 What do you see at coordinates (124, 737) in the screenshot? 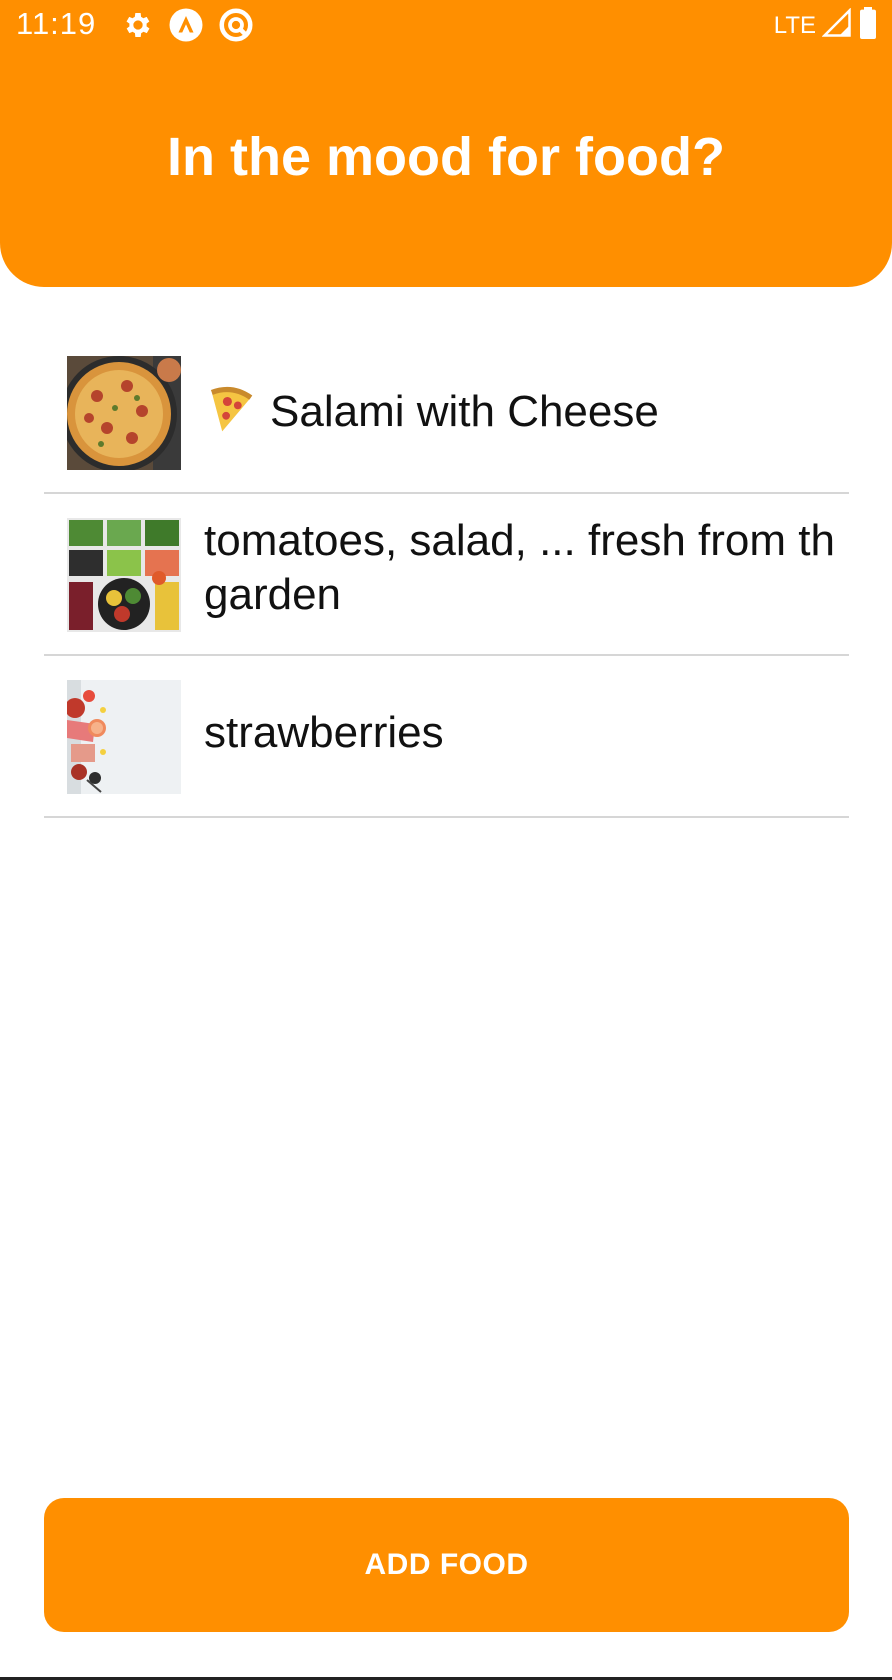
I see `strawberries-thumbnail` at bounding box center [124, 737].